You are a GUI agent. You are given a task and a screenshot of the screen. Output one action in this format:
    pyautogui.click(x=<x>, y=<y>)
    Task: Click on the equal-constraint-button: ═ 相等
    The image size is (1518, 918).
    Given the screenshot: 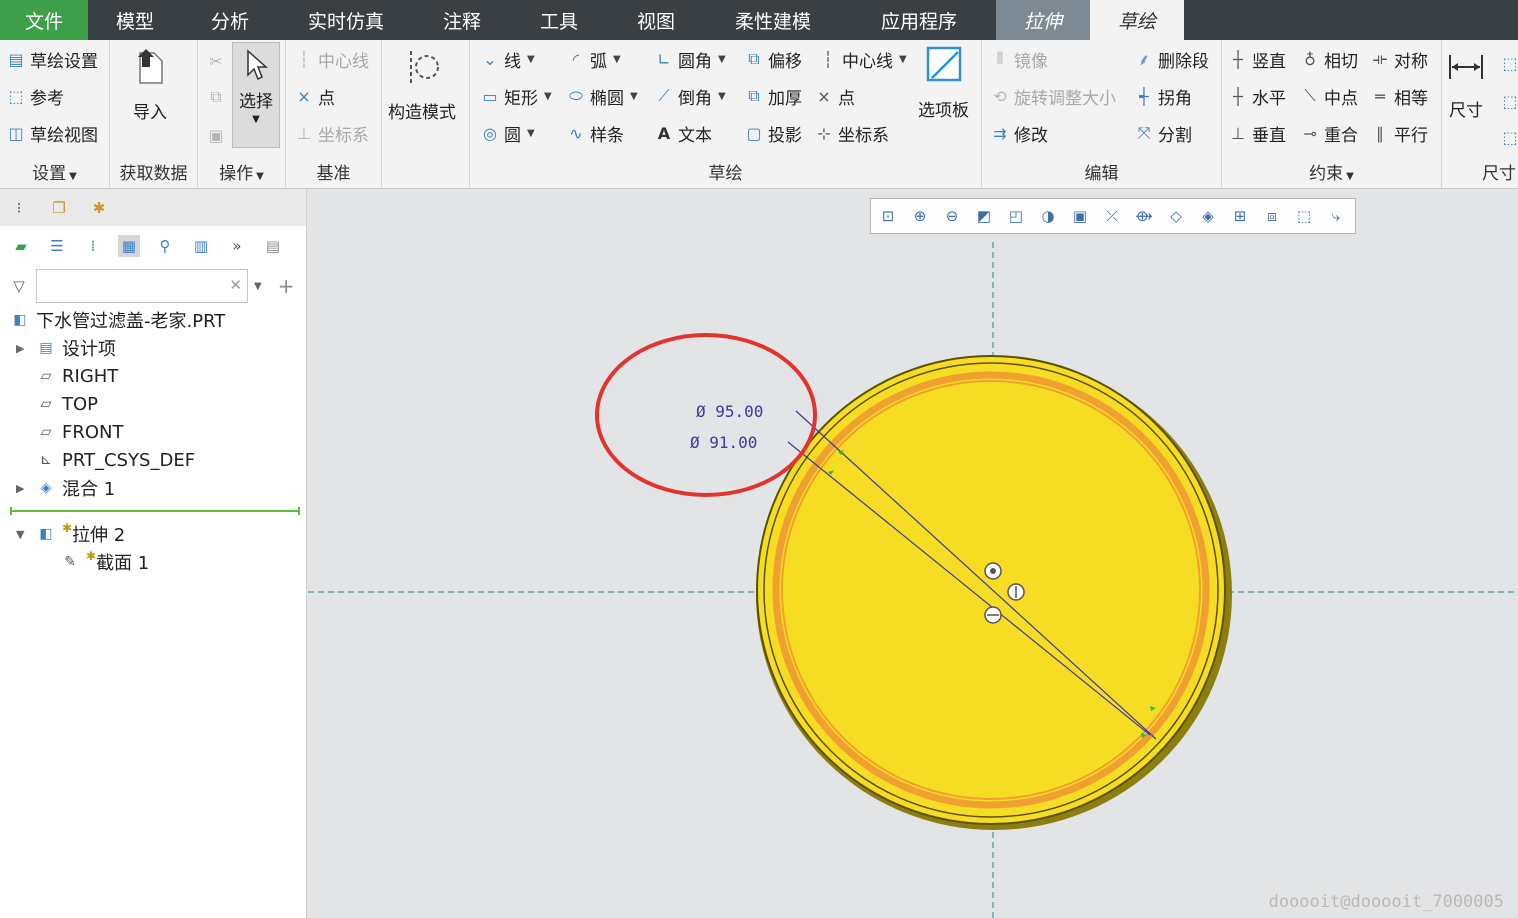 What is the action you would take?
    pyautogui.click(x=1399, y=96)
    